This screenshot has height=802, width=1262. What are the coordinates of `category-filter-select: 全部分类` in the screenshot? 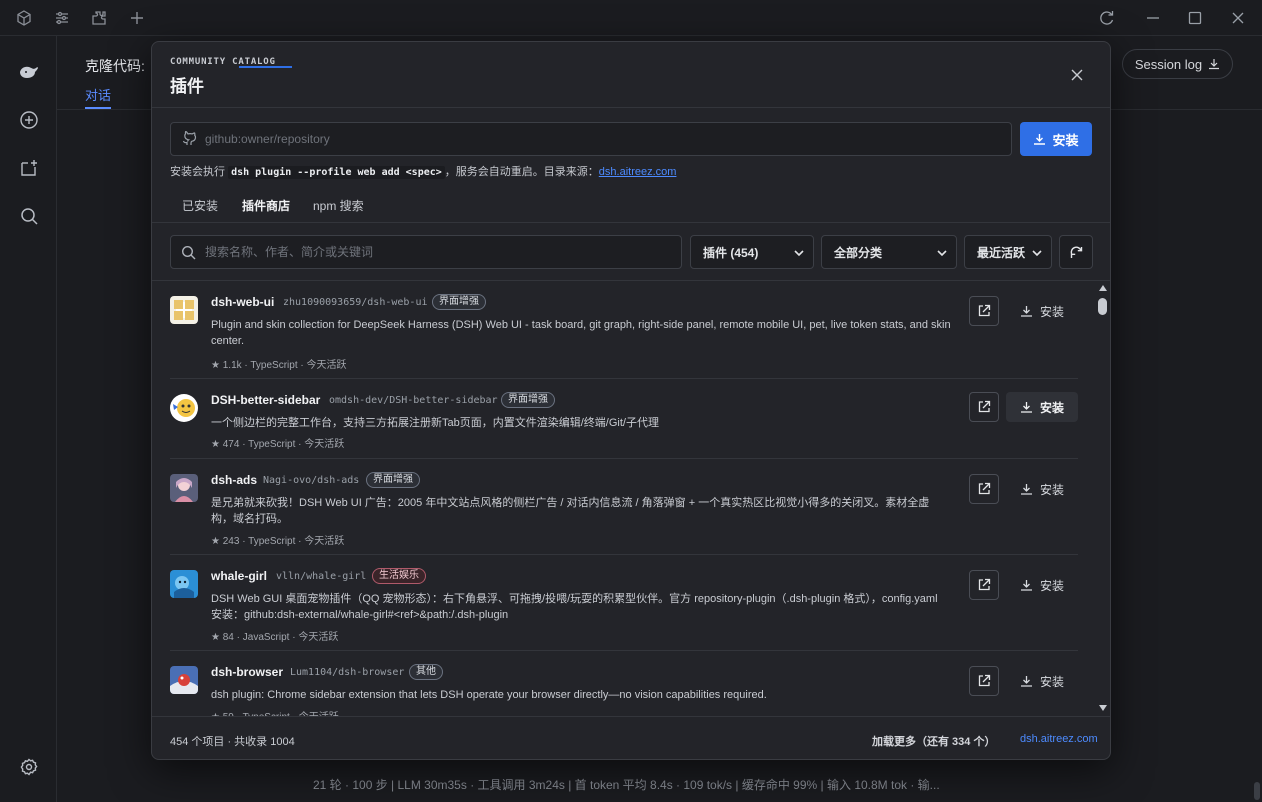 It's located at (889, 252).